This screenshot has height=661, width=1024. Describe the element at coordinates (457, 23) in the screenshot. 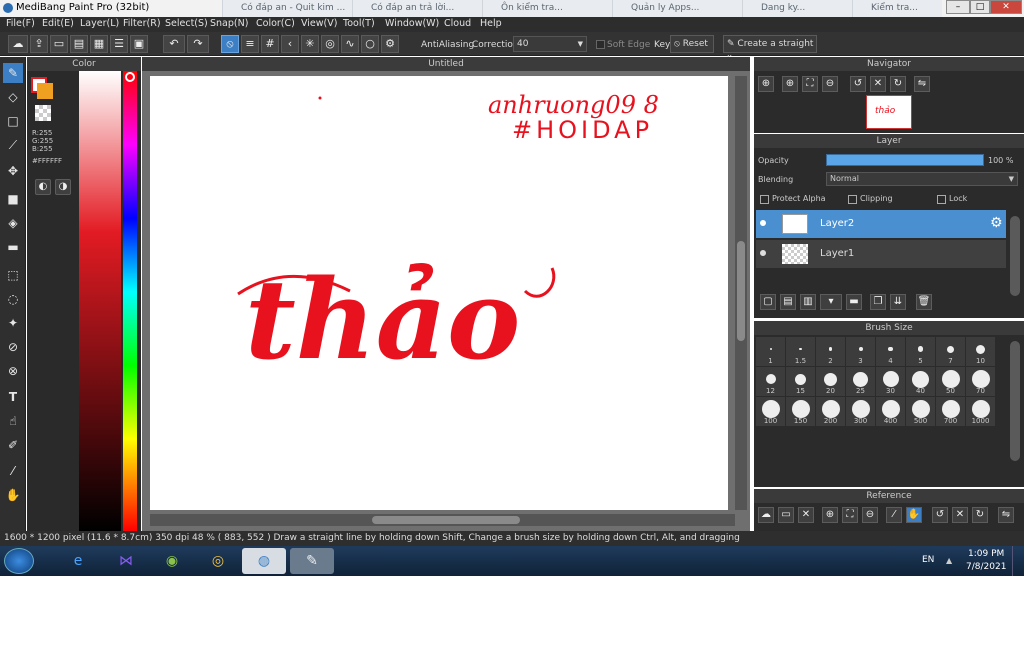

I see `menu-cloud: Cloud` at that location.